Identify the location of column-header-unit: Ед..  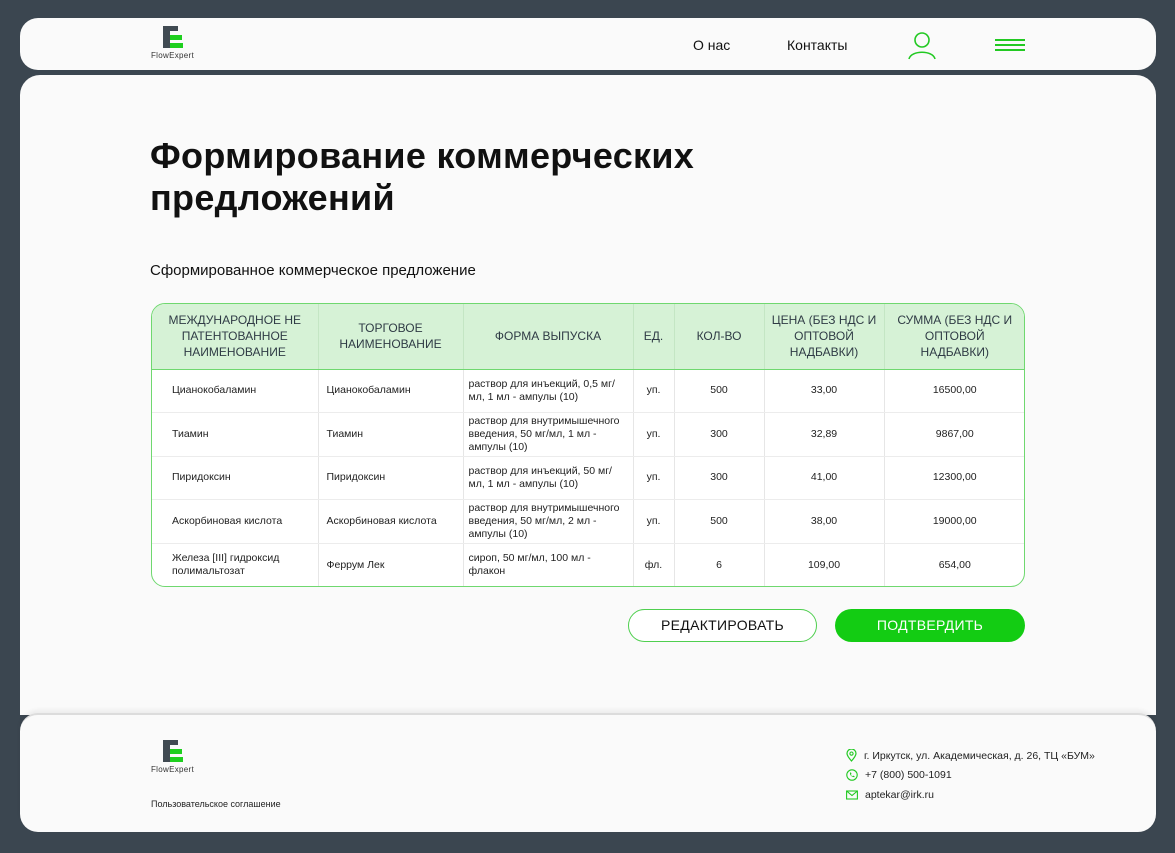
(654, 337).